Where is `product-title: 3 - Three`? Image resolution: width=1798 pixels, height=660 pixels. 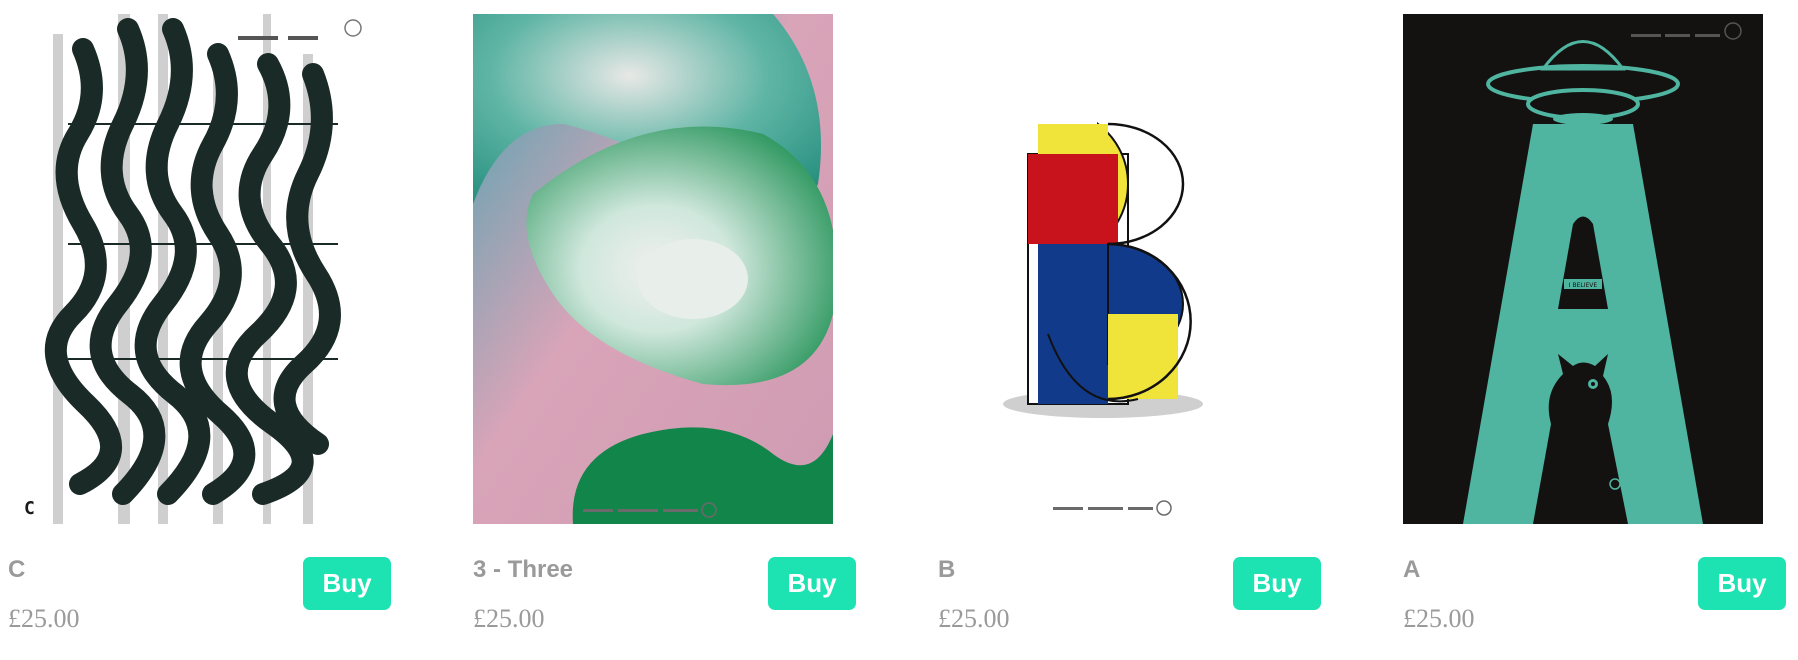 product-title: 3 - Three is located at coordinates (523, 570).